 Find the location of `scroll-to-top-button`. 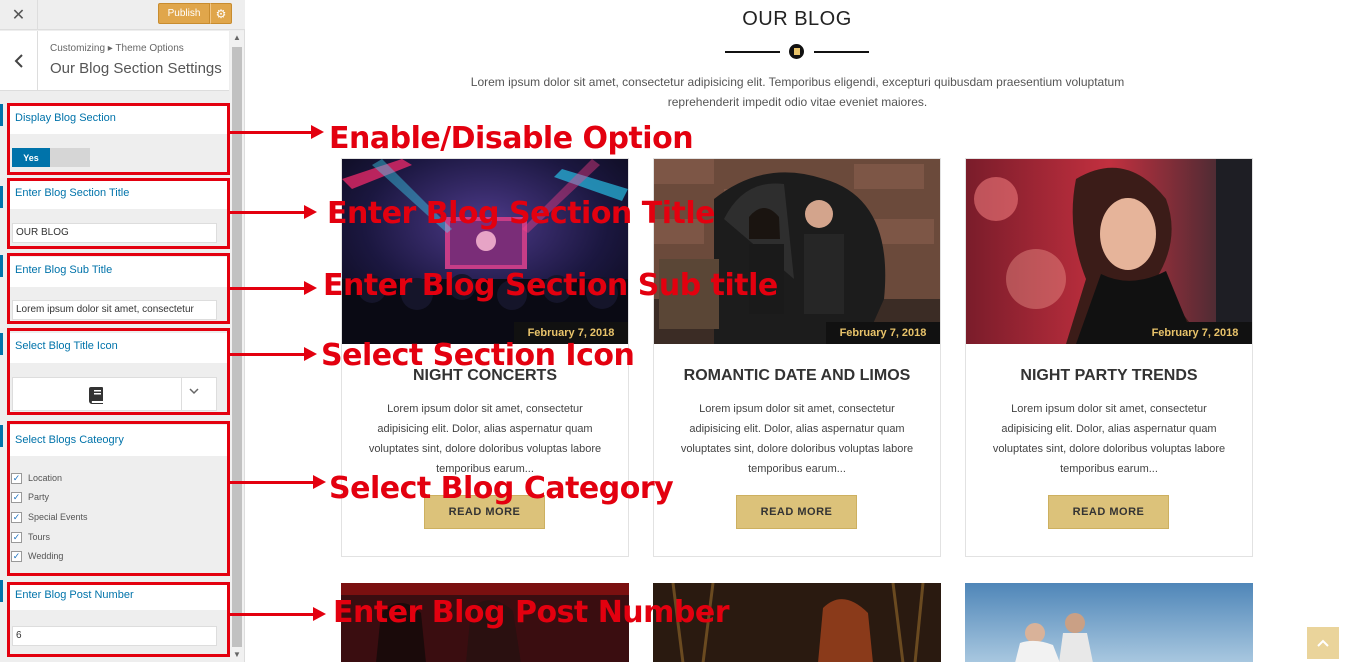

scroll-to-top-button is located at coordinates (1323, 643).